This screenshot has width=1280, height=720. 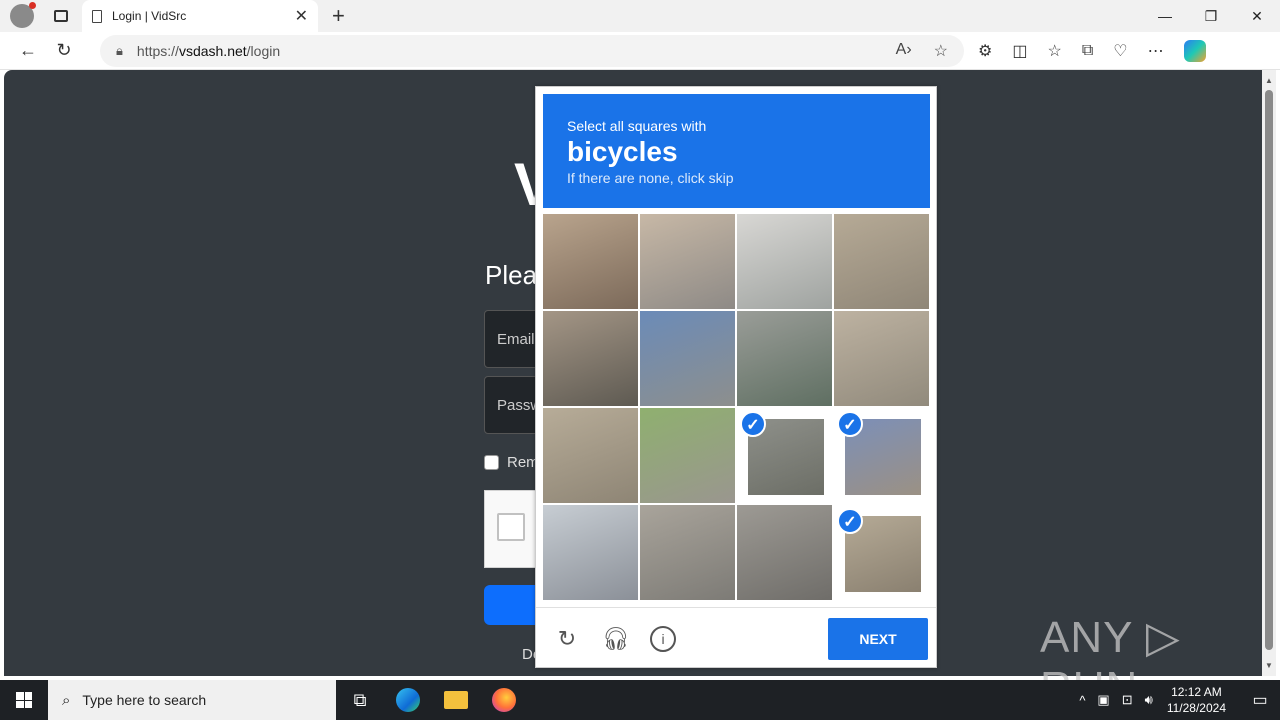 I want to click on new-tab-button: +, so click(x=338, y=16).